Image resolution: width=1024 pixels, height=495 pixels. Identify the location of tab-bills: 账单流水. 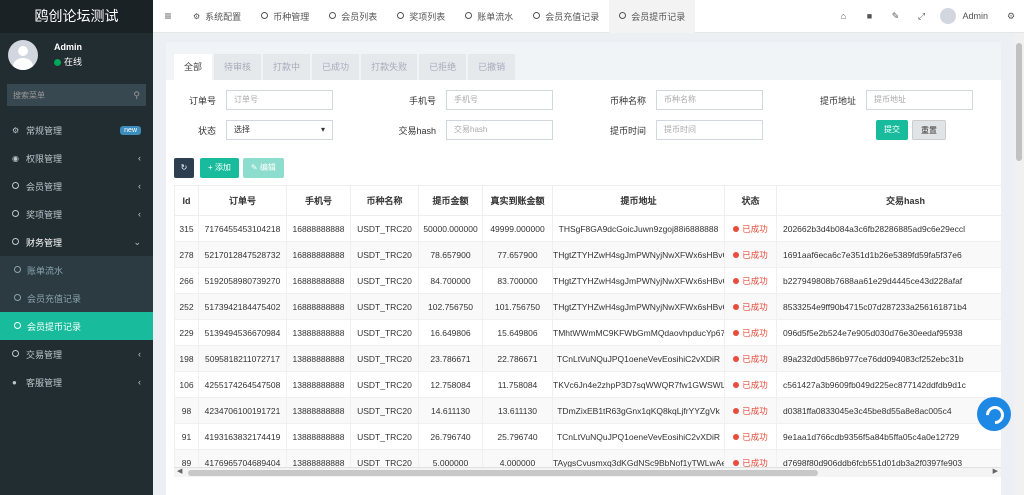
(489, 16).